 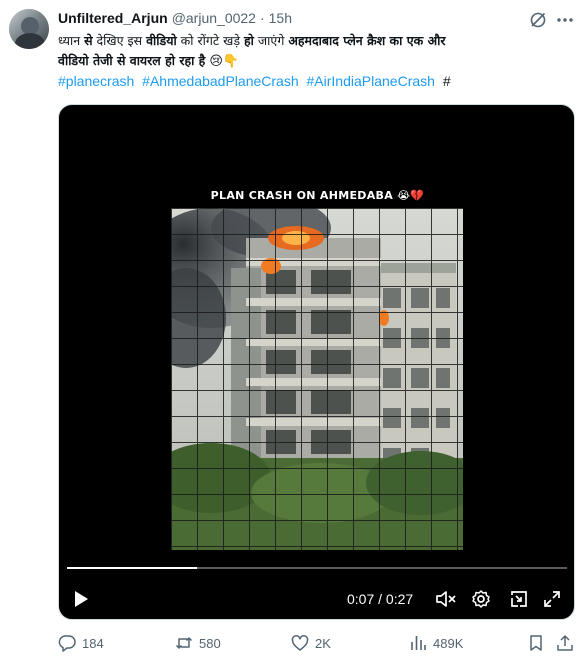 I want to click on tweet-header: Unfiltered_Arjun @arjun_0022 · 15h, so click(x=175, y=18).